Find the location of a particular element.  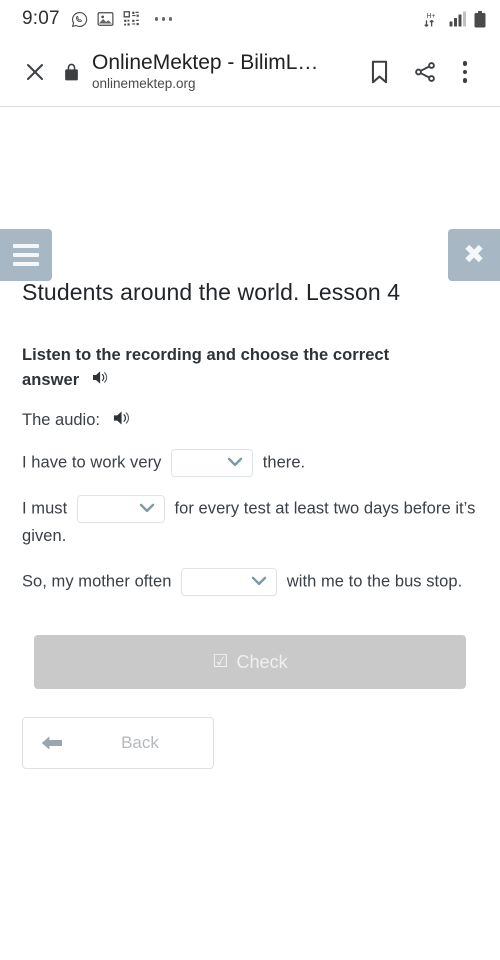

hspa-plus-data-icon: H+ is located at coordinates (432, 19).